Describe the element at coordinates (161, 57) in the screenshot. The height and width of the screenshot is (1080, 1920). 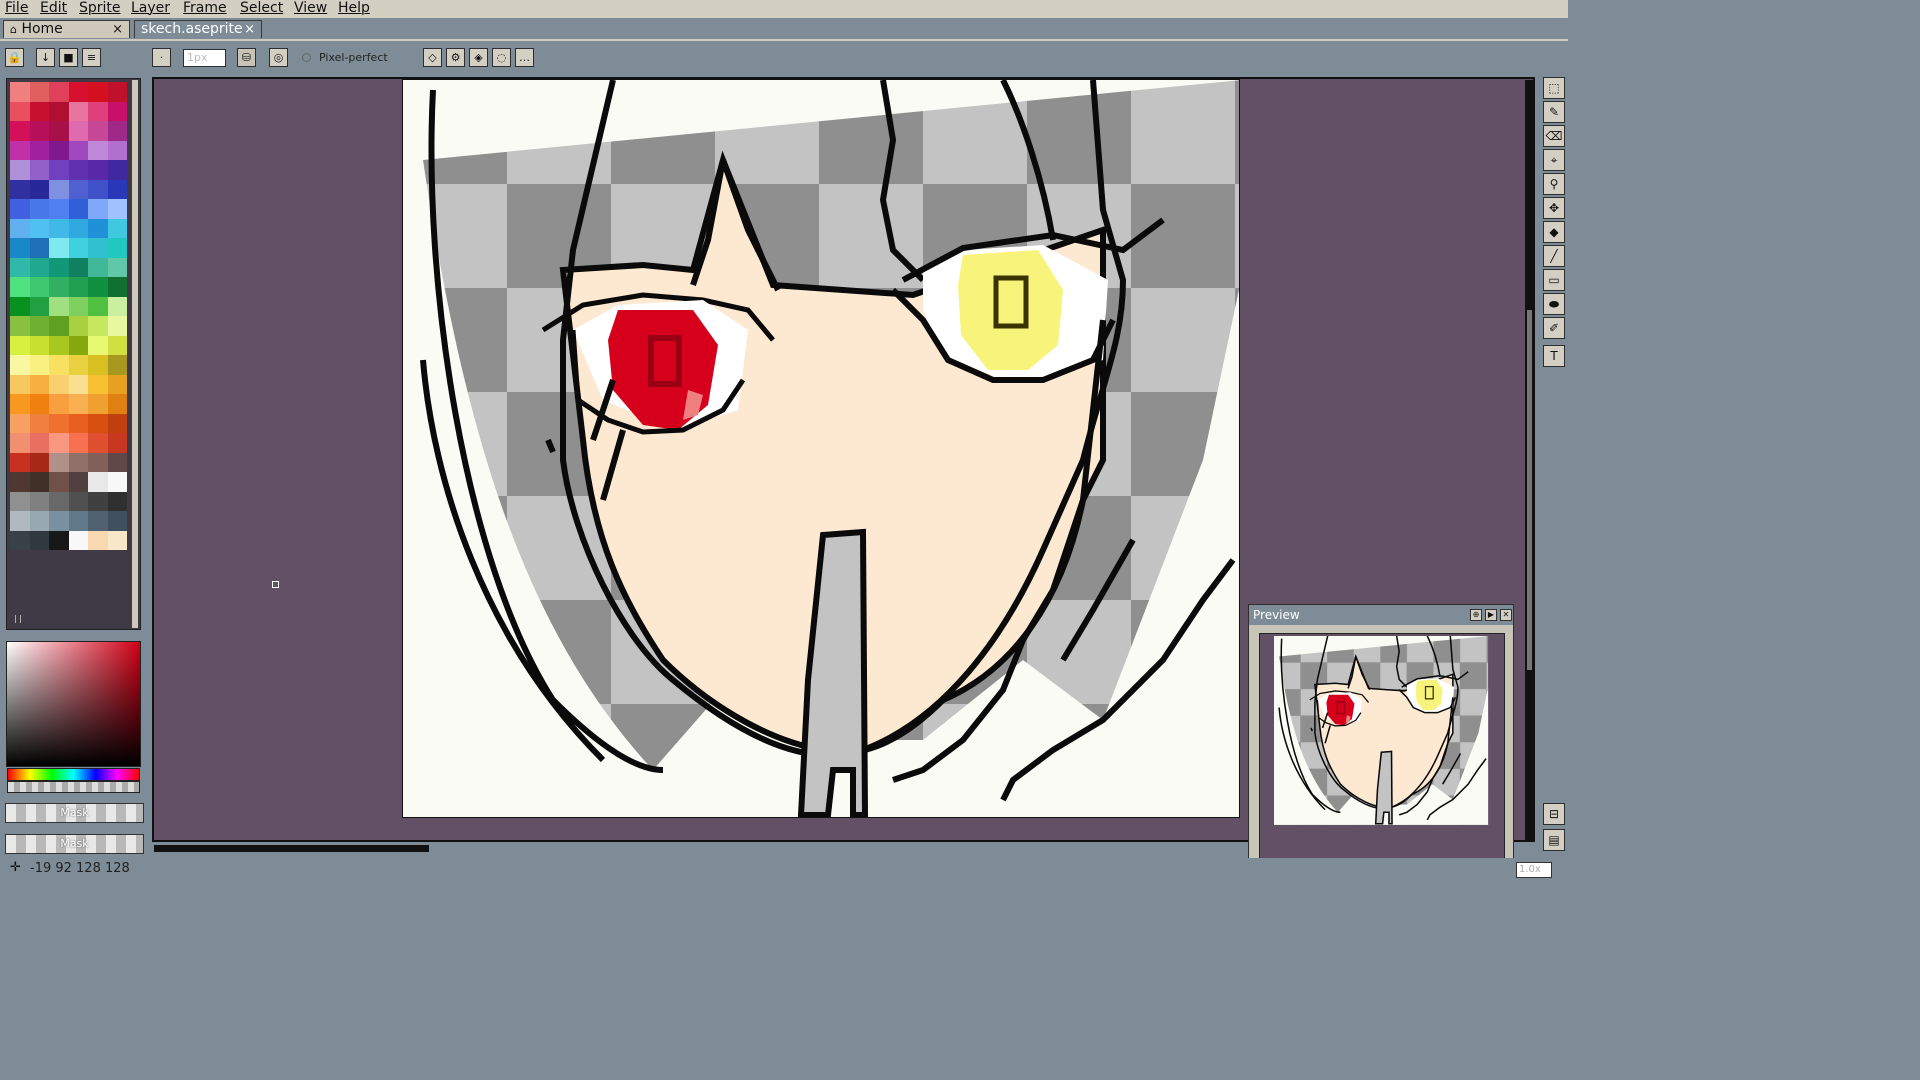
I see `brush-type-icon: ·` at that location.